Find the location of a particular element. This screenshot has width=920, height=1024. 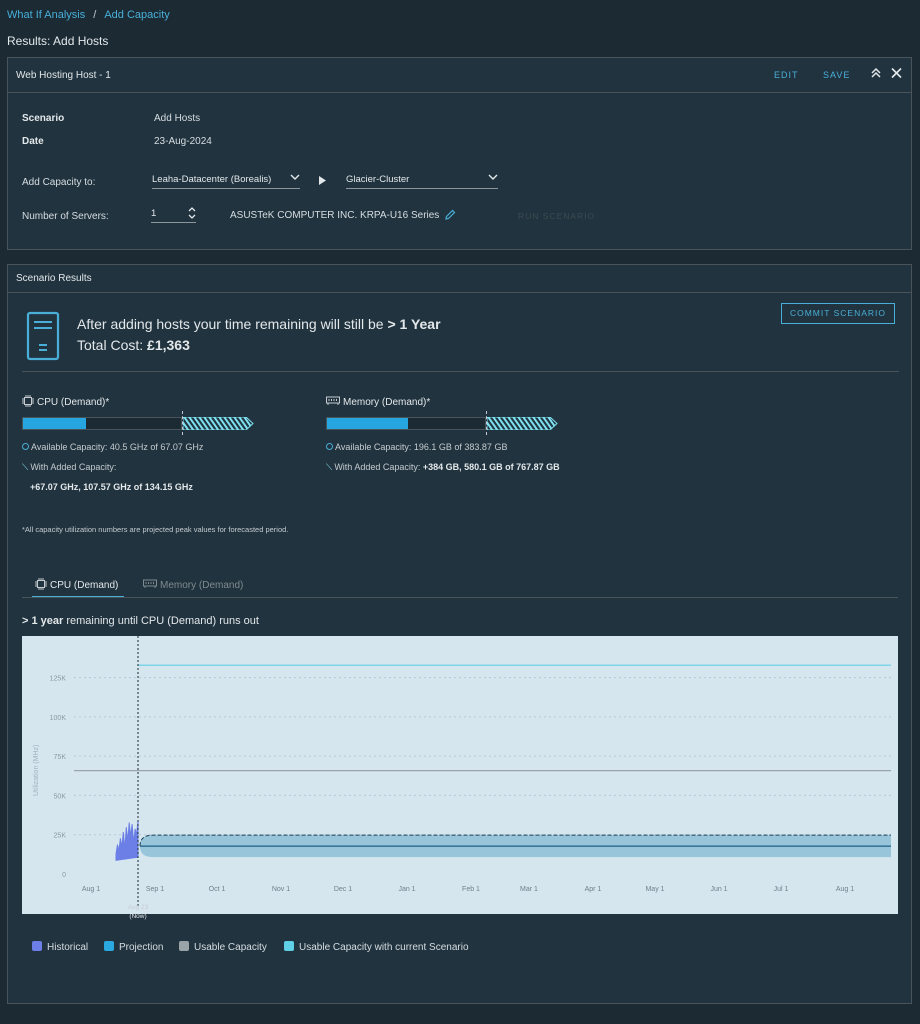

tabs-divider is located at coordinates (460, 597).